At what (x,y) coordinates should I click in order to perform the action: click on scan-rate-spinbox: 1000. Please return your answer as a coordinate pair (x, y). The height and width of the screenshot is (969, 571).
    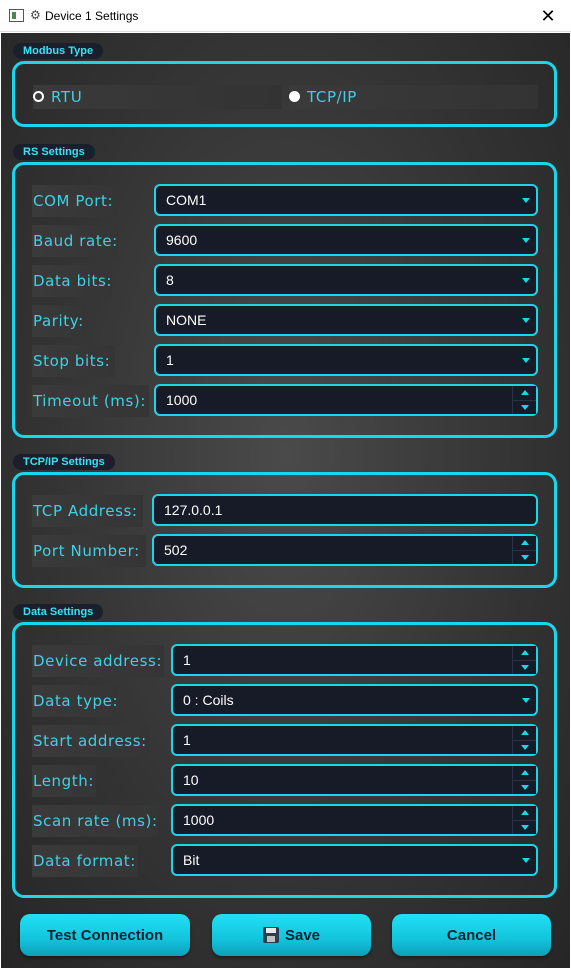
    Looking at the image, I should click on (354, 820).